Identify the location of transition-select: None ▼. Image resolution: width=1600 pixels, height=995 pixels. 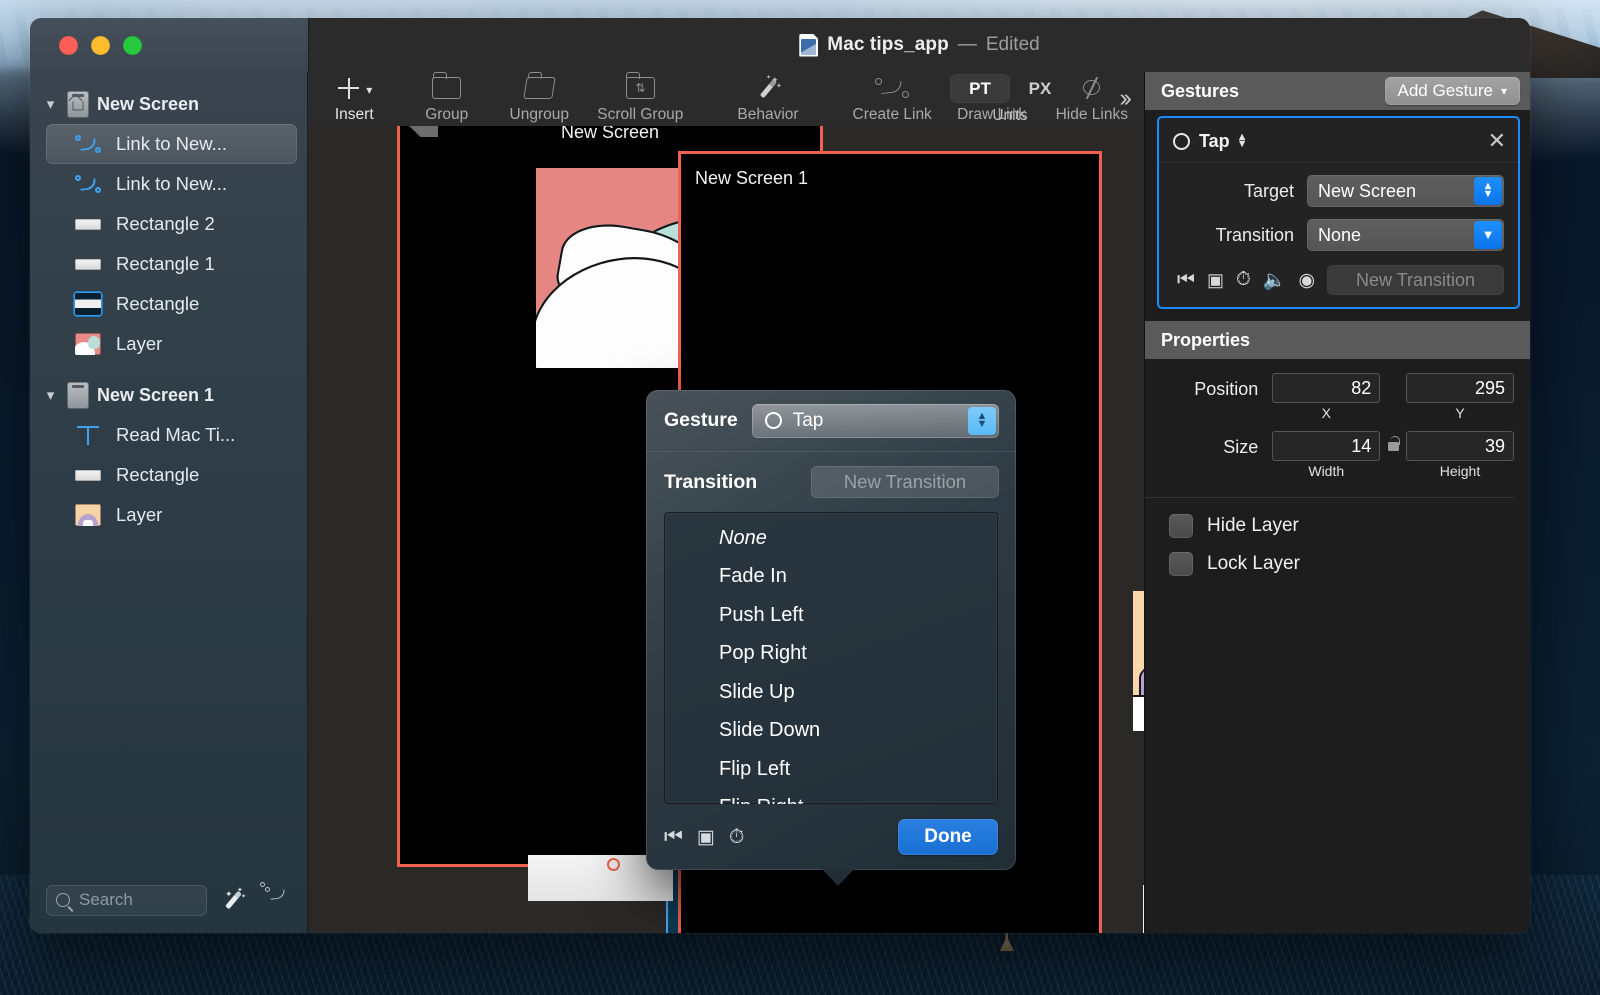
(1405, 235).